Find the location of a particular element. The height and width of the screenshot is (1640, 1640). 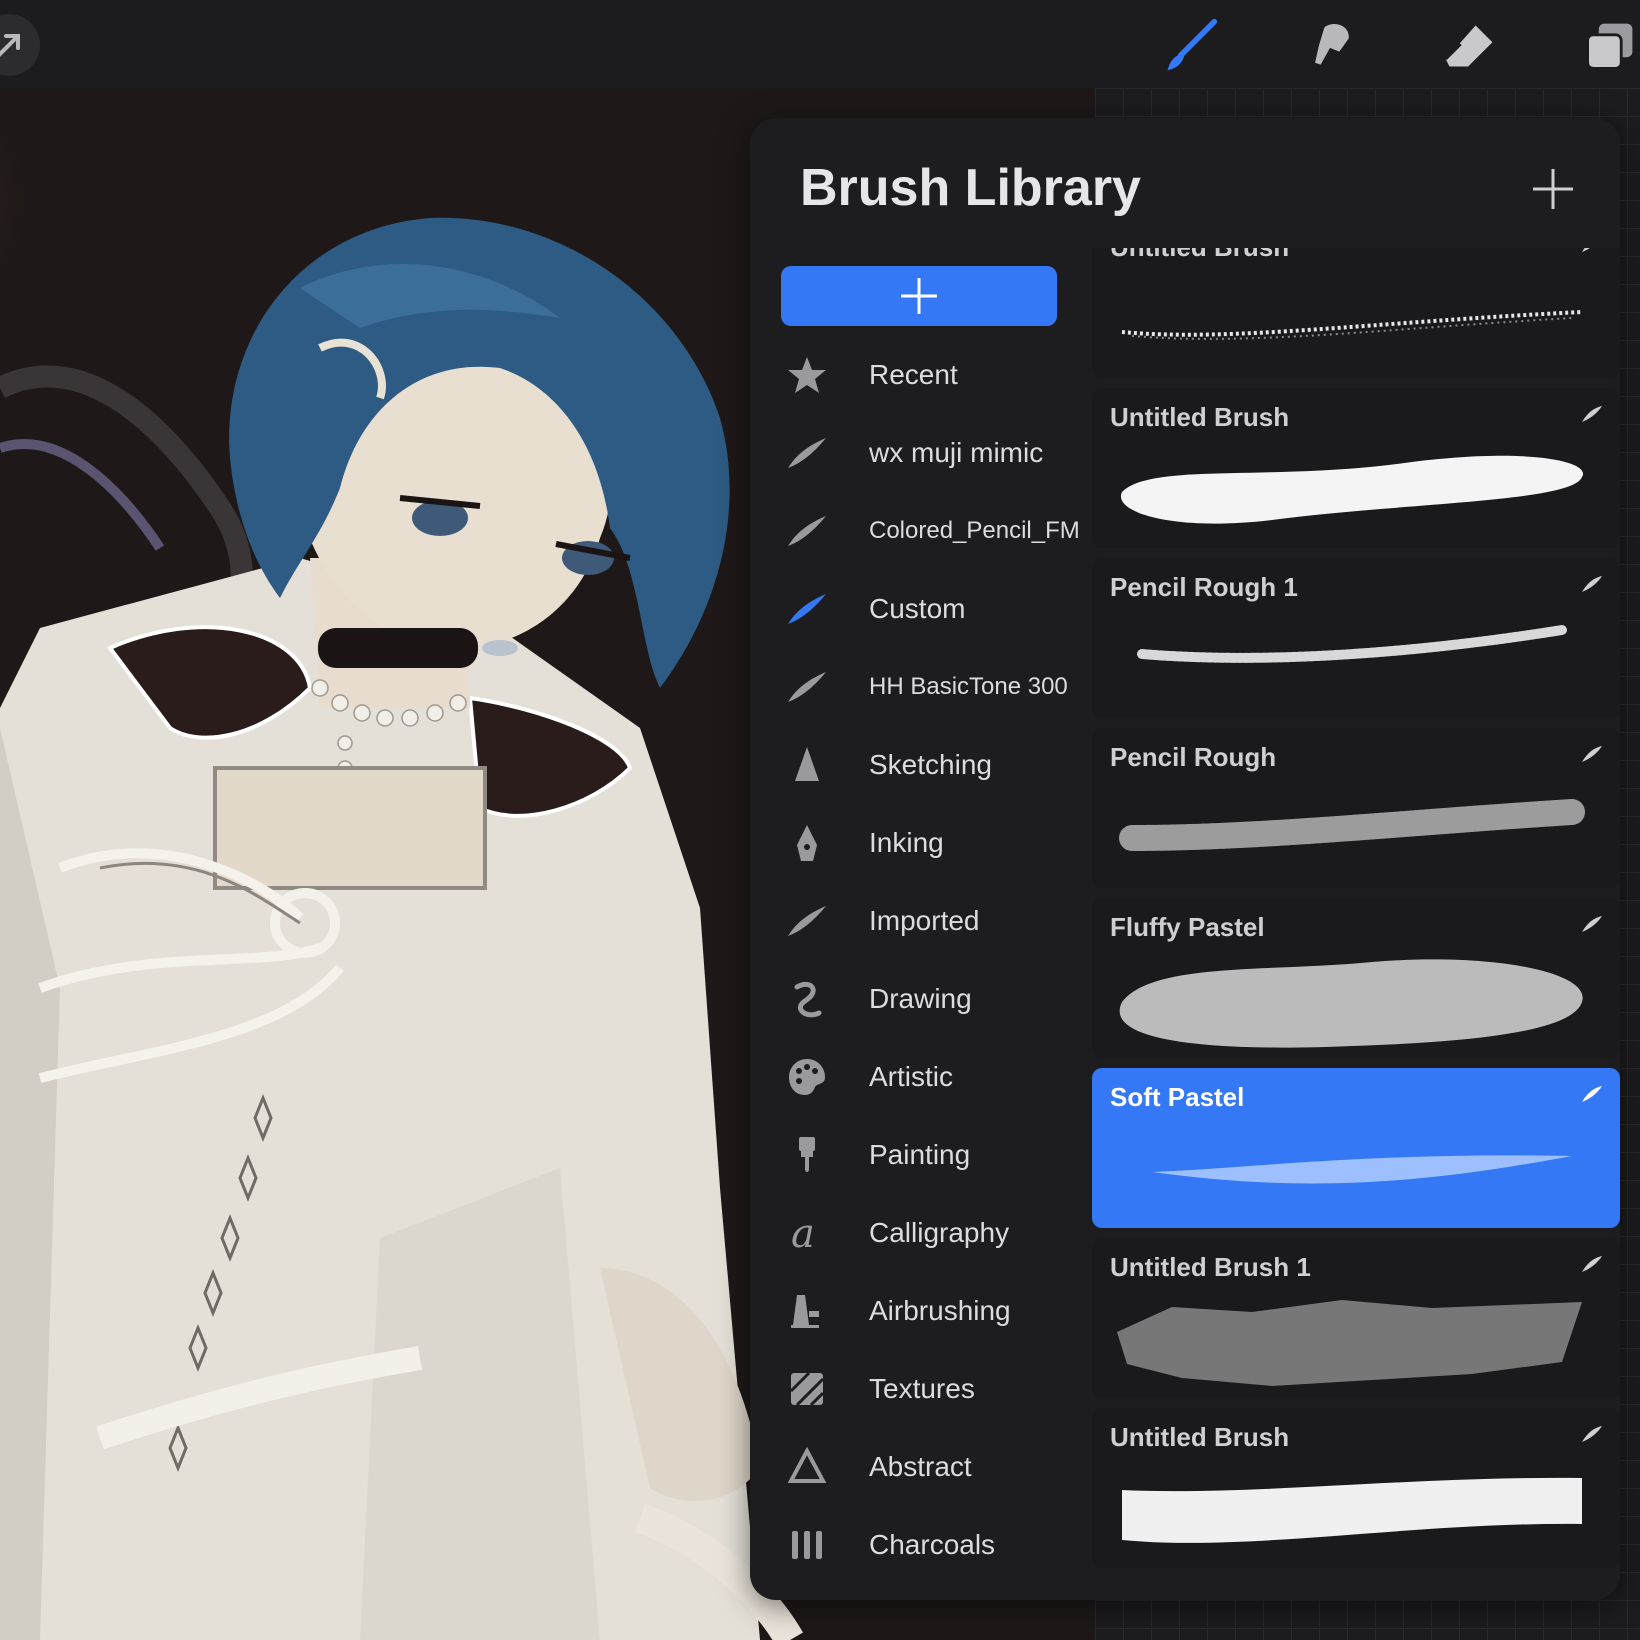

brush-set-calligraphy: a Calligraphy is located at coordinates (920, 1233).